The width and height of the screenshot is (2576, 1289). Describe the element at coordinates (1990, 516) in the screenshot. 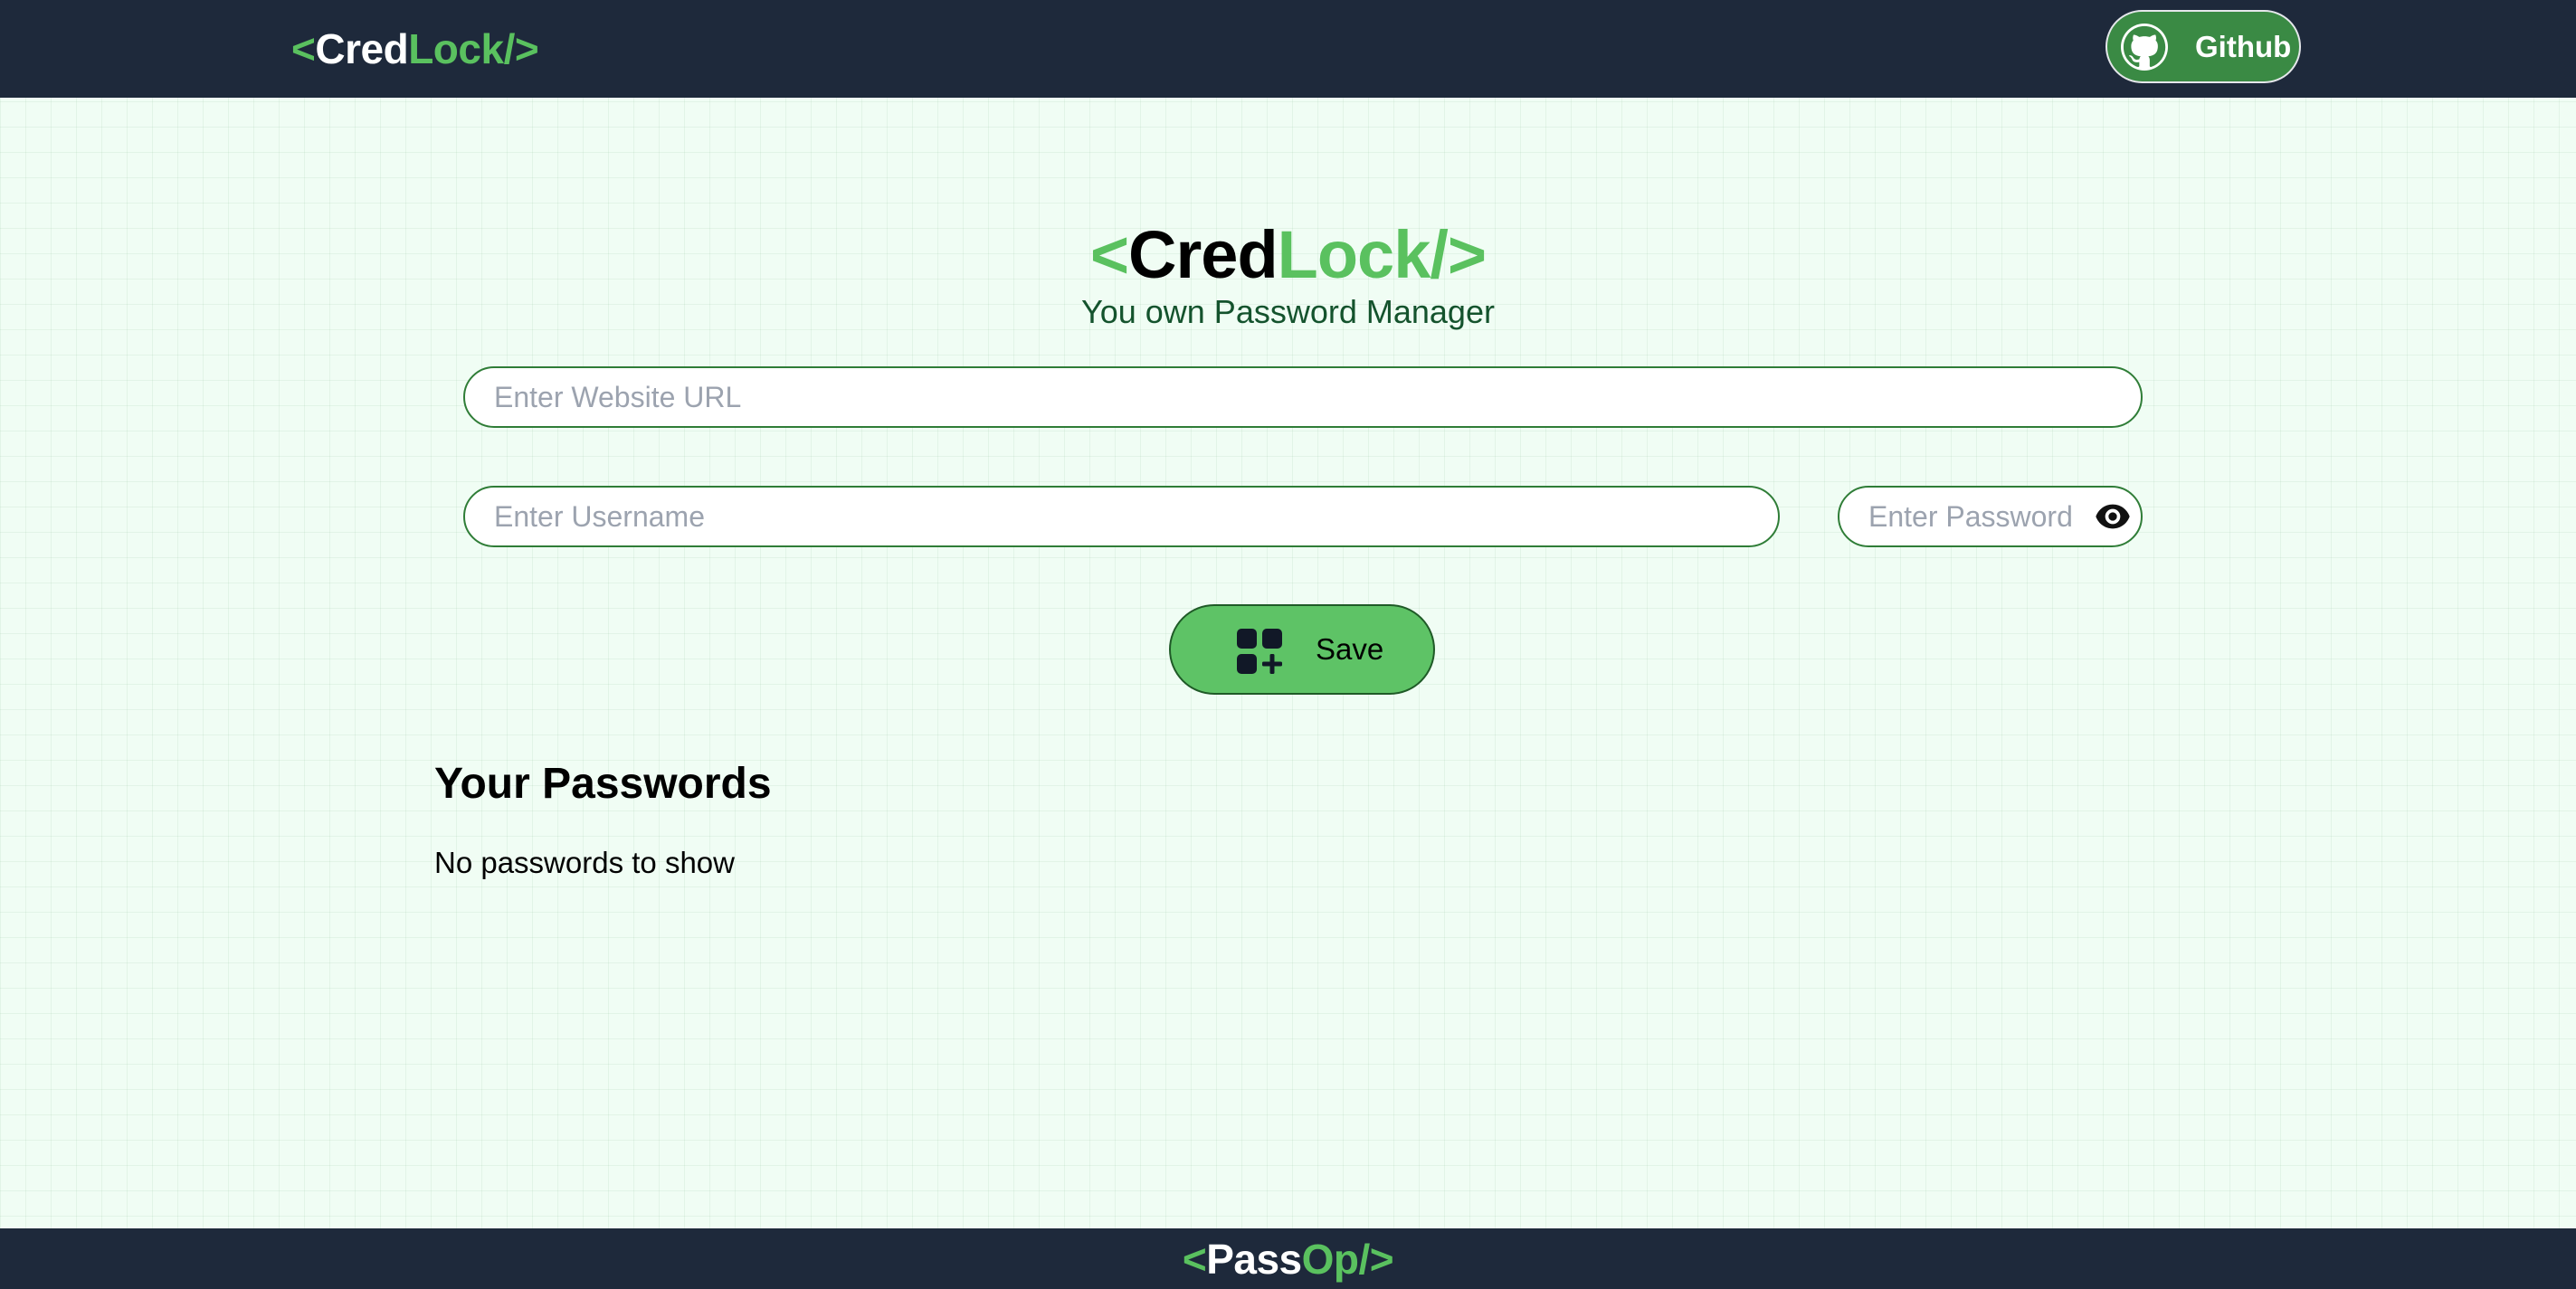

I see `password-field` at that location.